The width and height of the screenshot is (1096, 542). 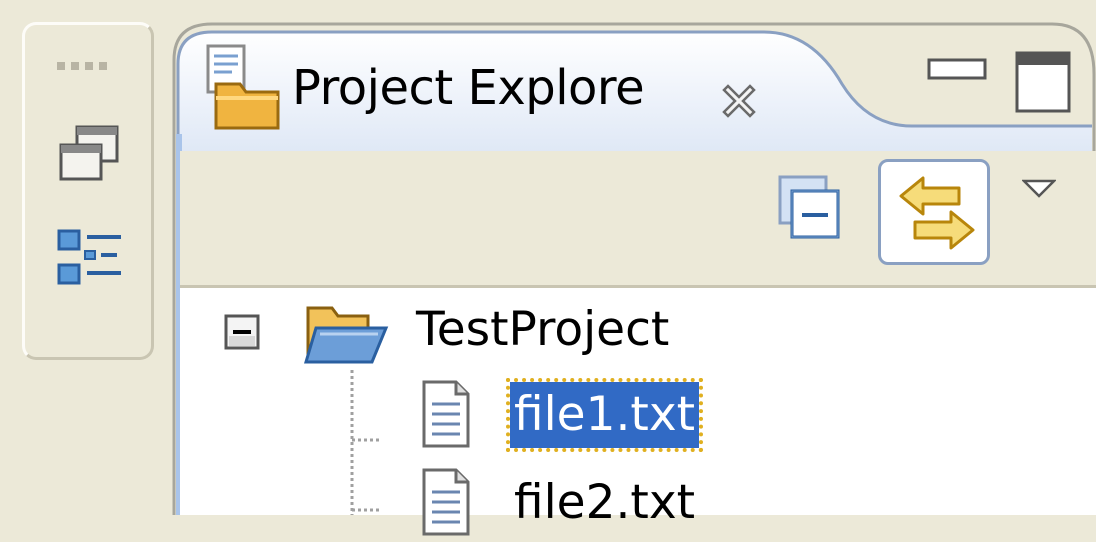 I want to click on minimize-button, so click(x=957, y=69).